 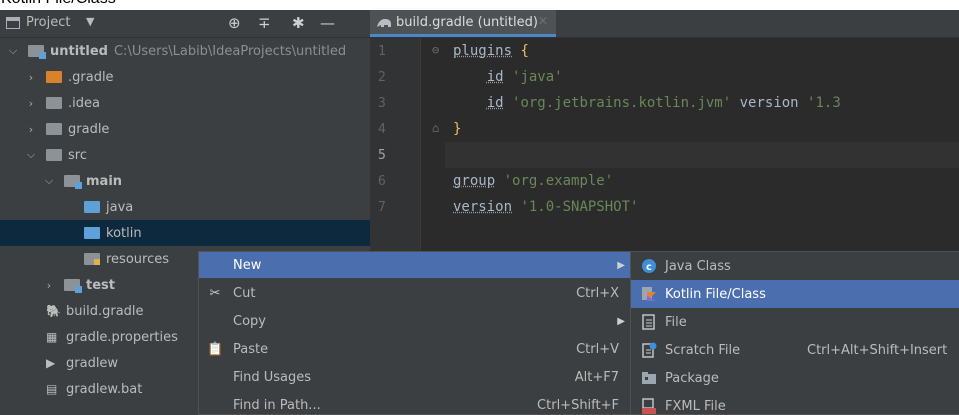 What do you see at coordinates (415, 321) in the screenshot?
I see `menu-item-copy: Copy ▶` at bounding box center [415, 321].